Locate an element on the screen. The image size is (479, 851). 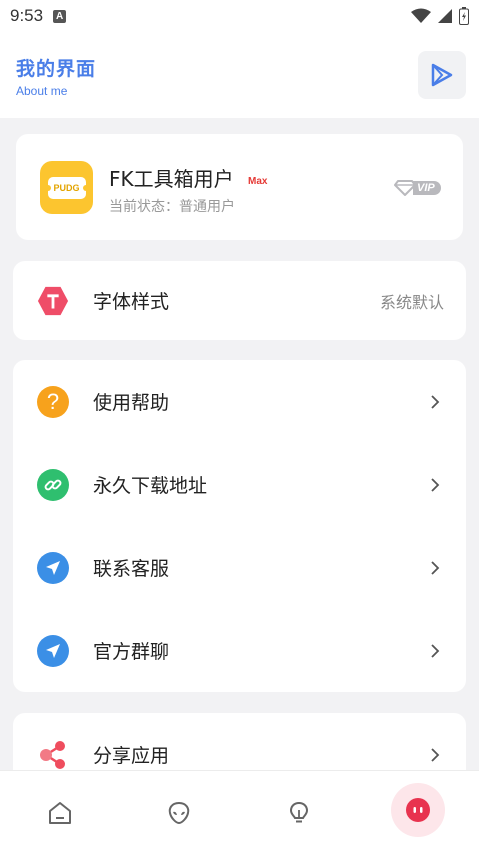
avatar-ticket: PUDG is located at coordinates (66, 187).